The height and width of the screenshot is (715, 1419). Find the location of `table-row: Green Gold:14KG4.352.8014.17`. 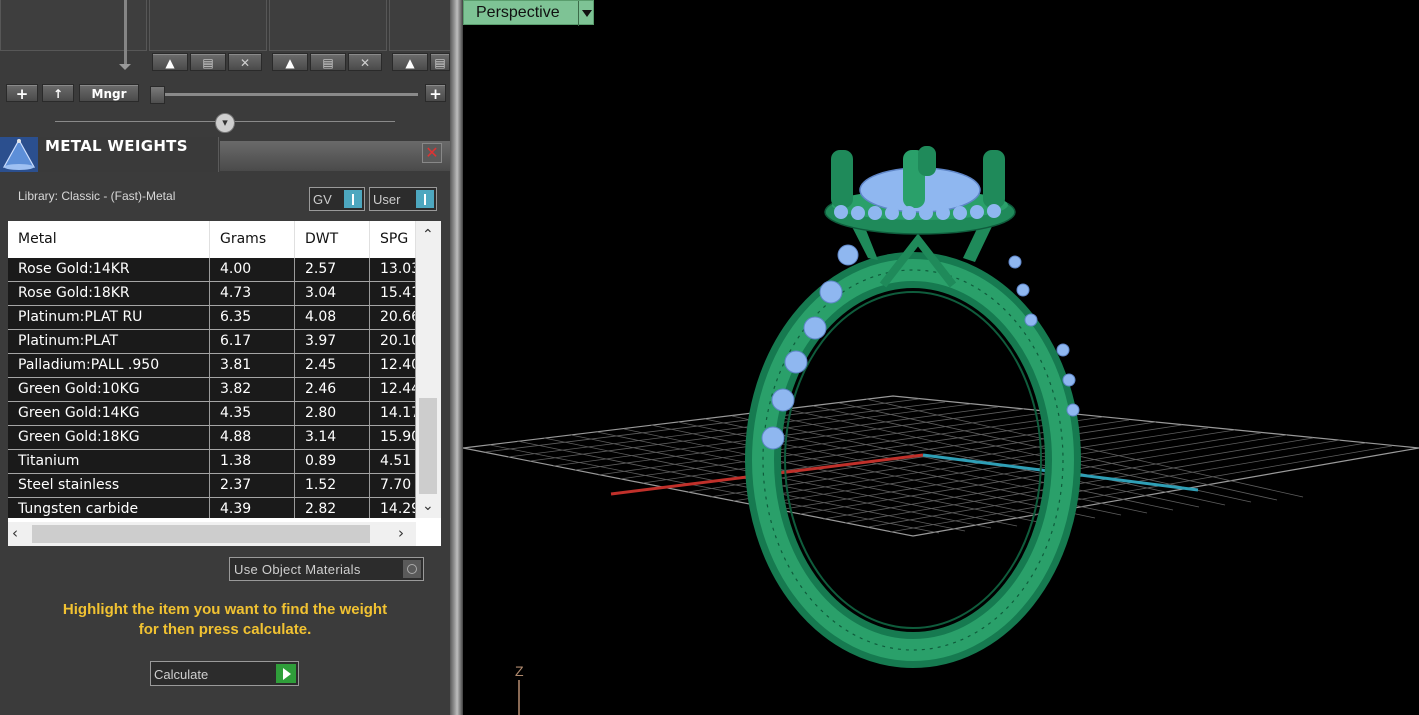

table-row: Green Gold:14KG4.352.8014.17 is located at coordinates (212, 414).